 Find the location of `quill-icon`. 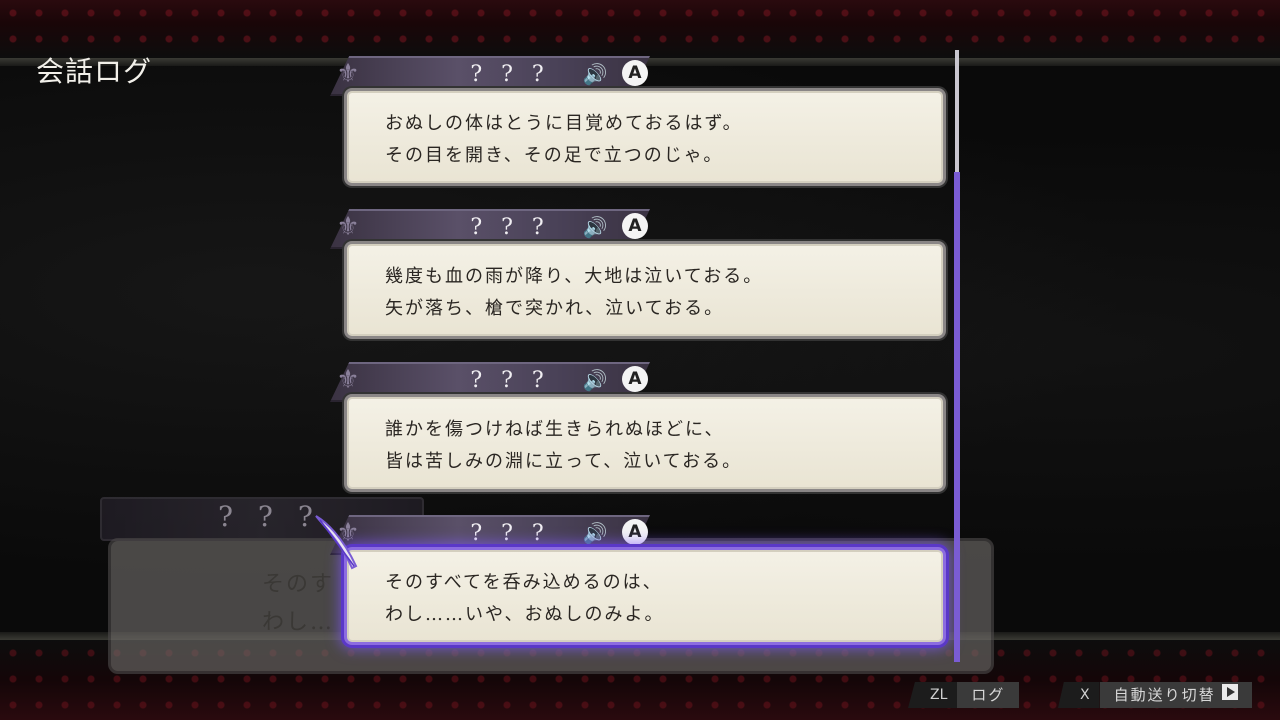

quill-icon is located at coordinates (336, 542).